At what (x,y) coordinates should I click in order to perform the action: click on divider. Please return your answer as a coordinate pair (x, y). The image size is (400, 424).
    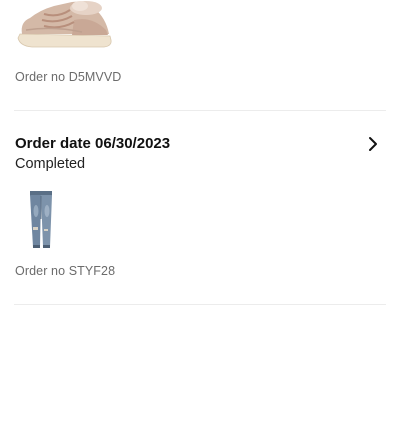
    Looking at the image, I should click on (200, 304).